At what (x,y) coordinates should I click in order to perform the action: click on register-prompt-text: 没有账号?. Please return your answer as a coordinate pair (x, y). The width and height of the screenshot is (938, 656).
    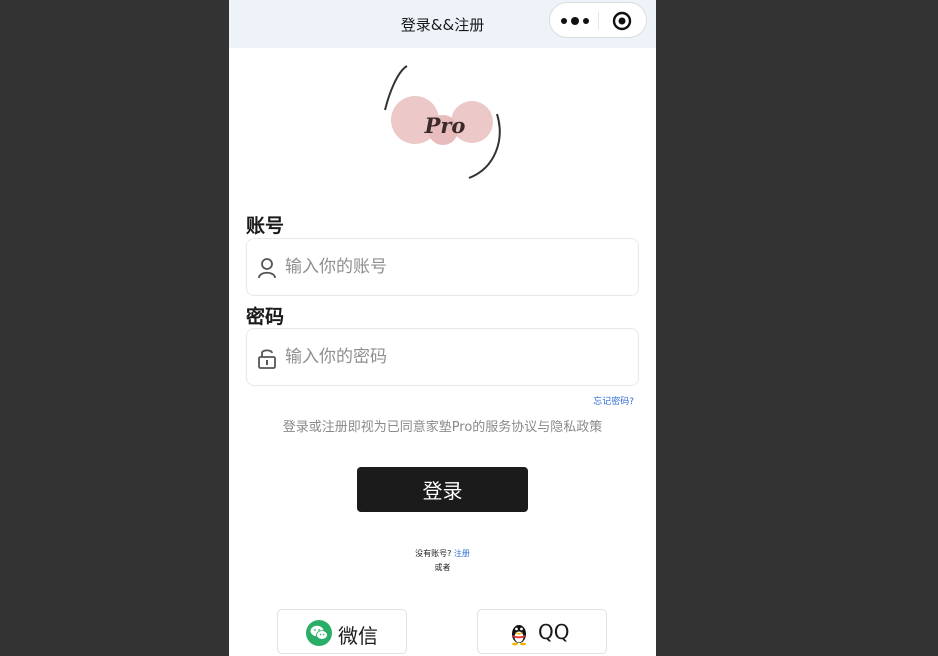
    Looking at the image, I should click on (433, 553).